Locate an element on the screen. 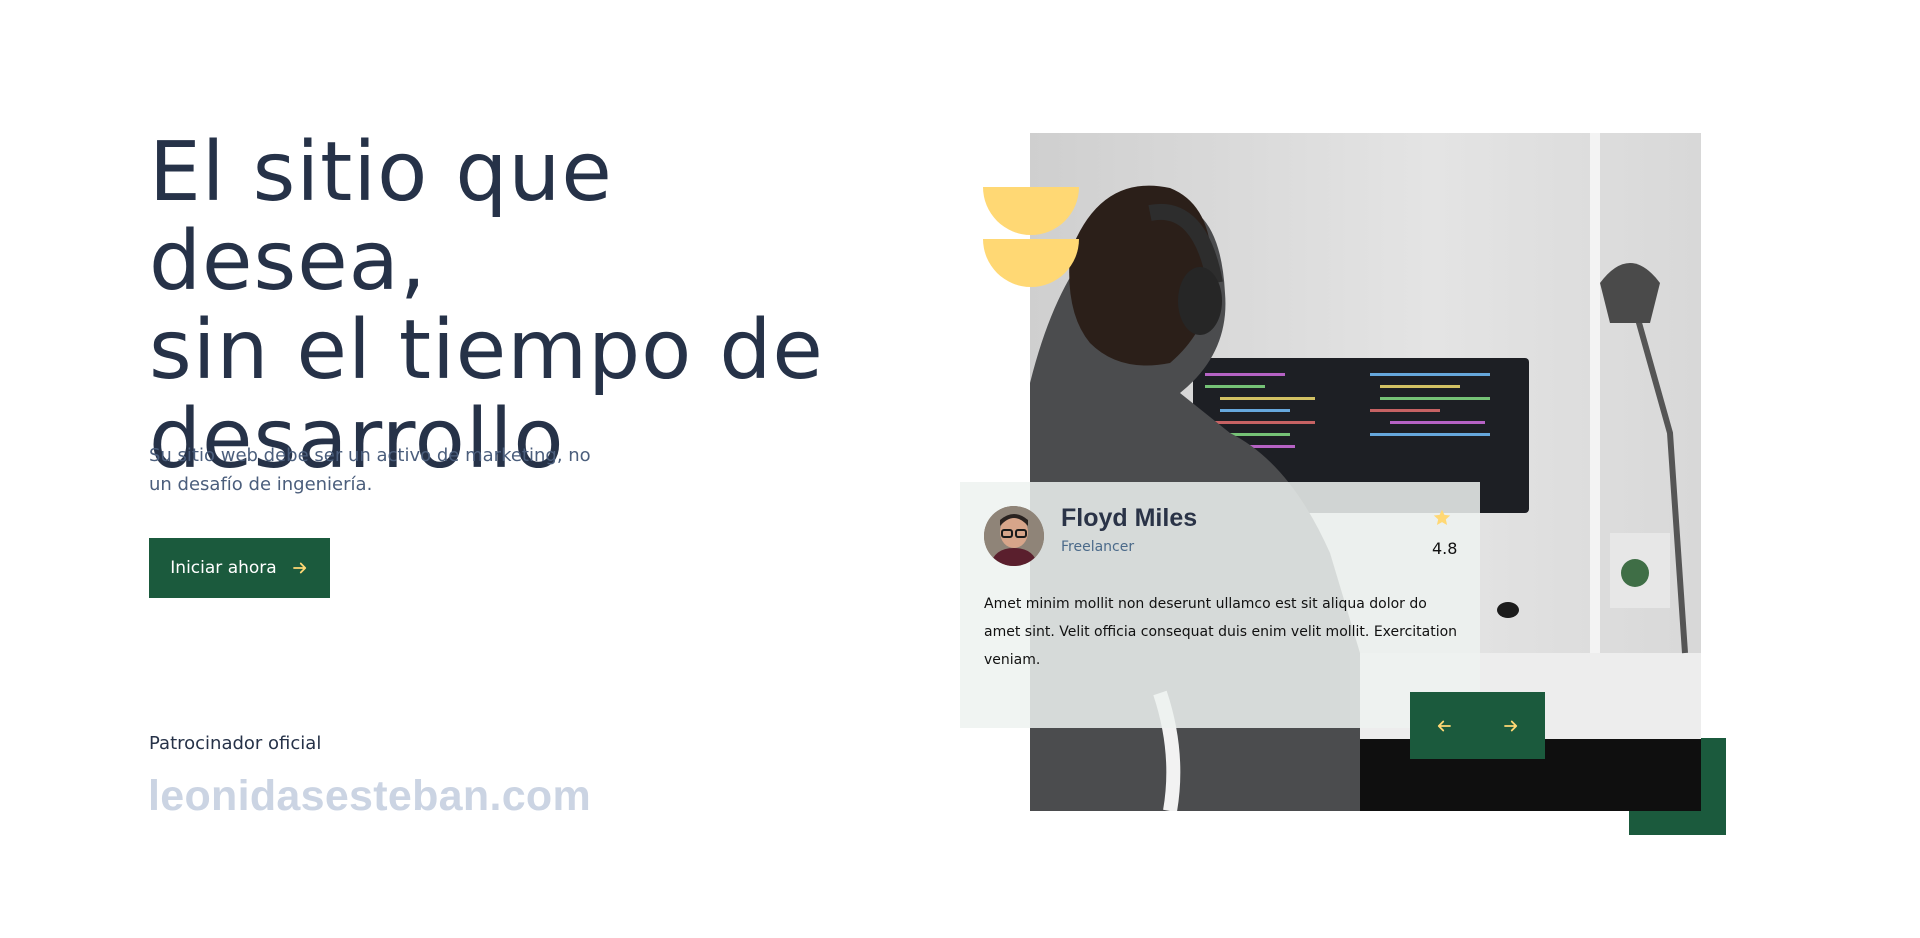  testimonial-navigation is located at coordinates (1477, 725).